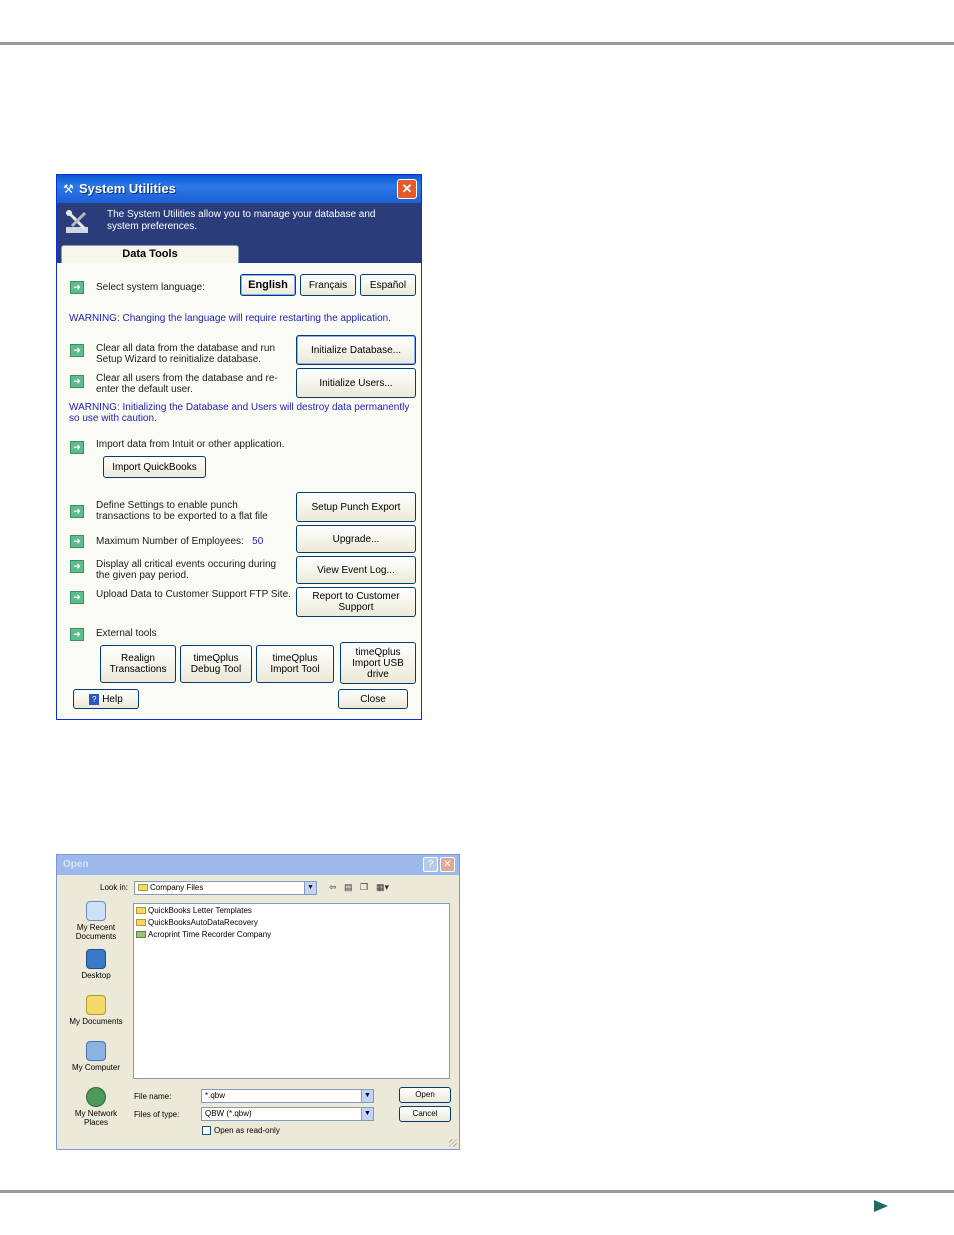 The image size is (954, 1235). What do you see at coordinates (170, 541) in the screenshot?
I see `max-employees-text: Maximum Number of Employees:` at bounding box center [170, 541].